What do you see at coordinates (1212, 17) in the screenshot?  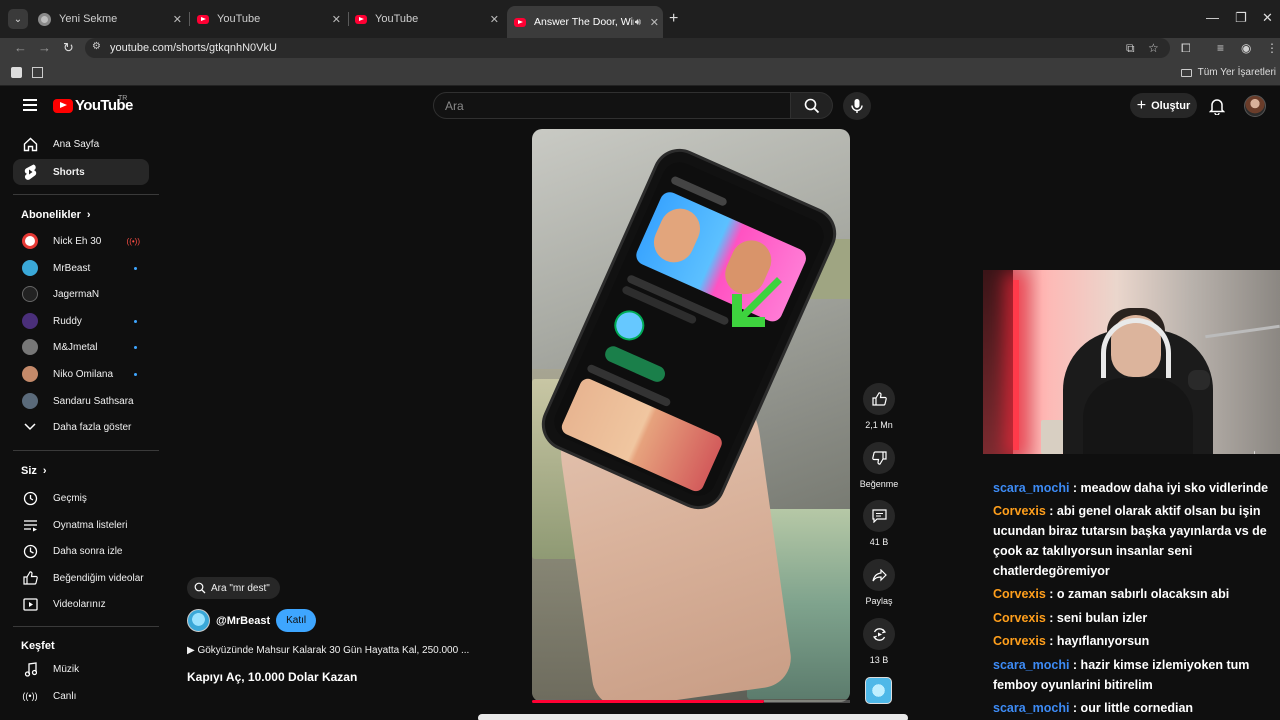 I see `minimize-button: —` at bounding box center [1212, 17].